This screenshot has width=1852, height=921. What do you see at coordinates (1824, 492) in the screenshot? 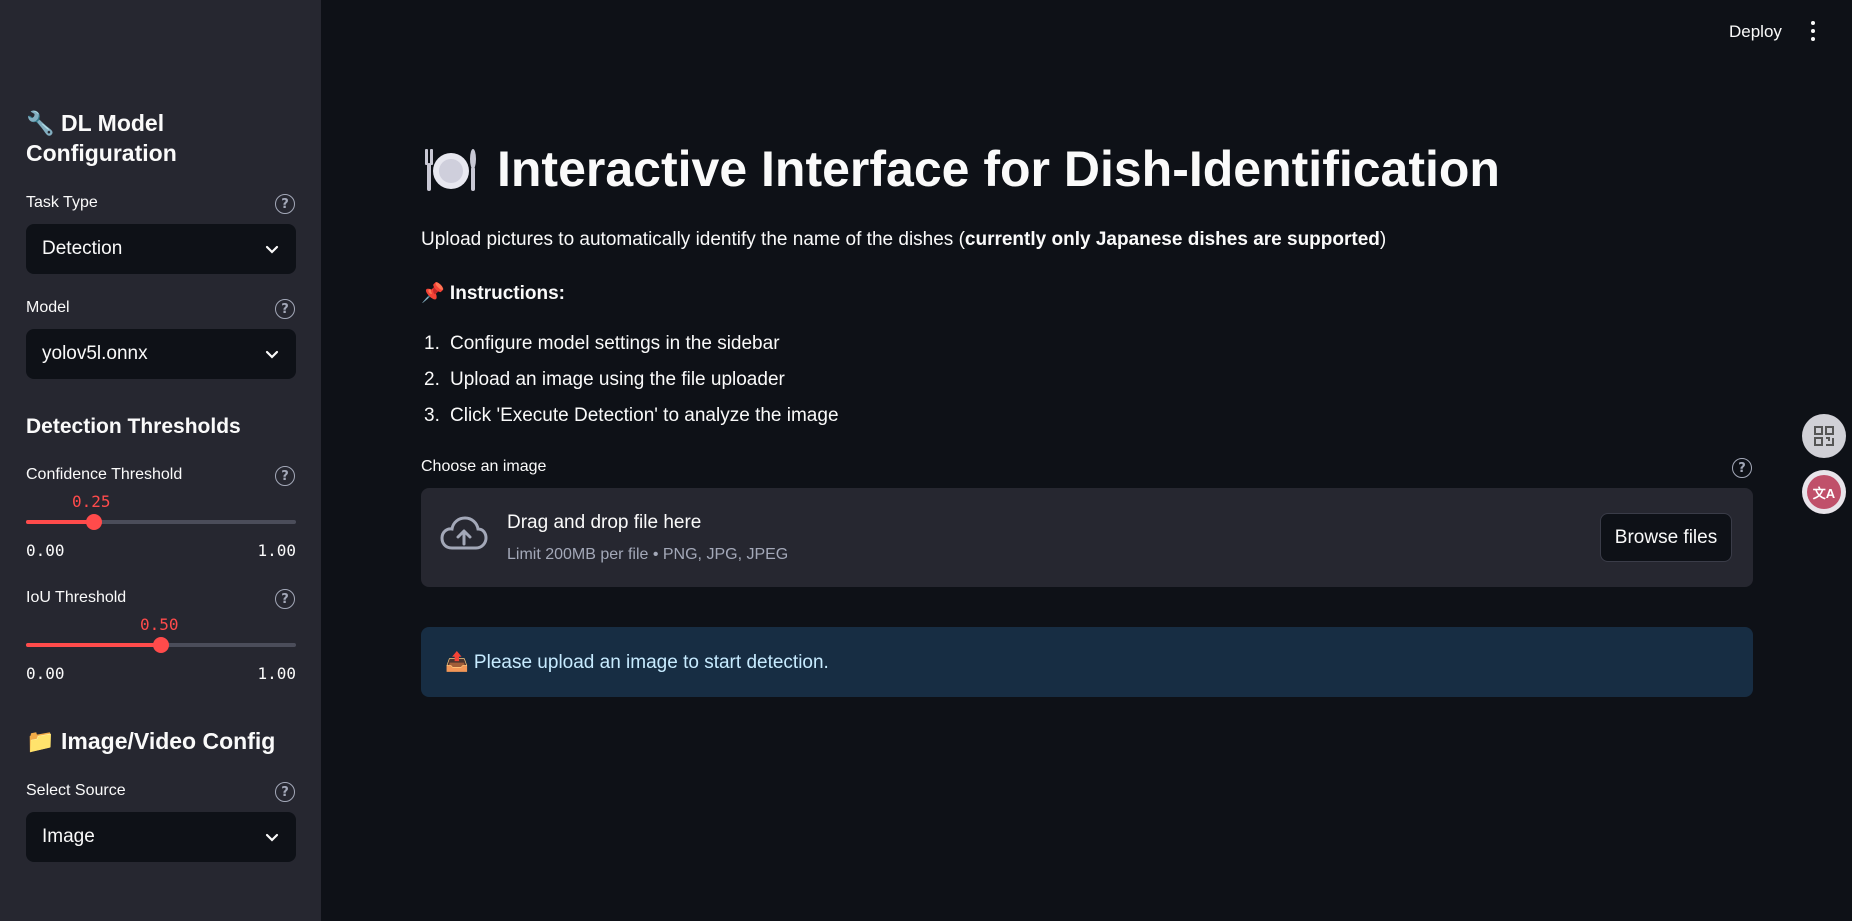
I see `translate-icon: 文A` at bounding box center [1824, 492].